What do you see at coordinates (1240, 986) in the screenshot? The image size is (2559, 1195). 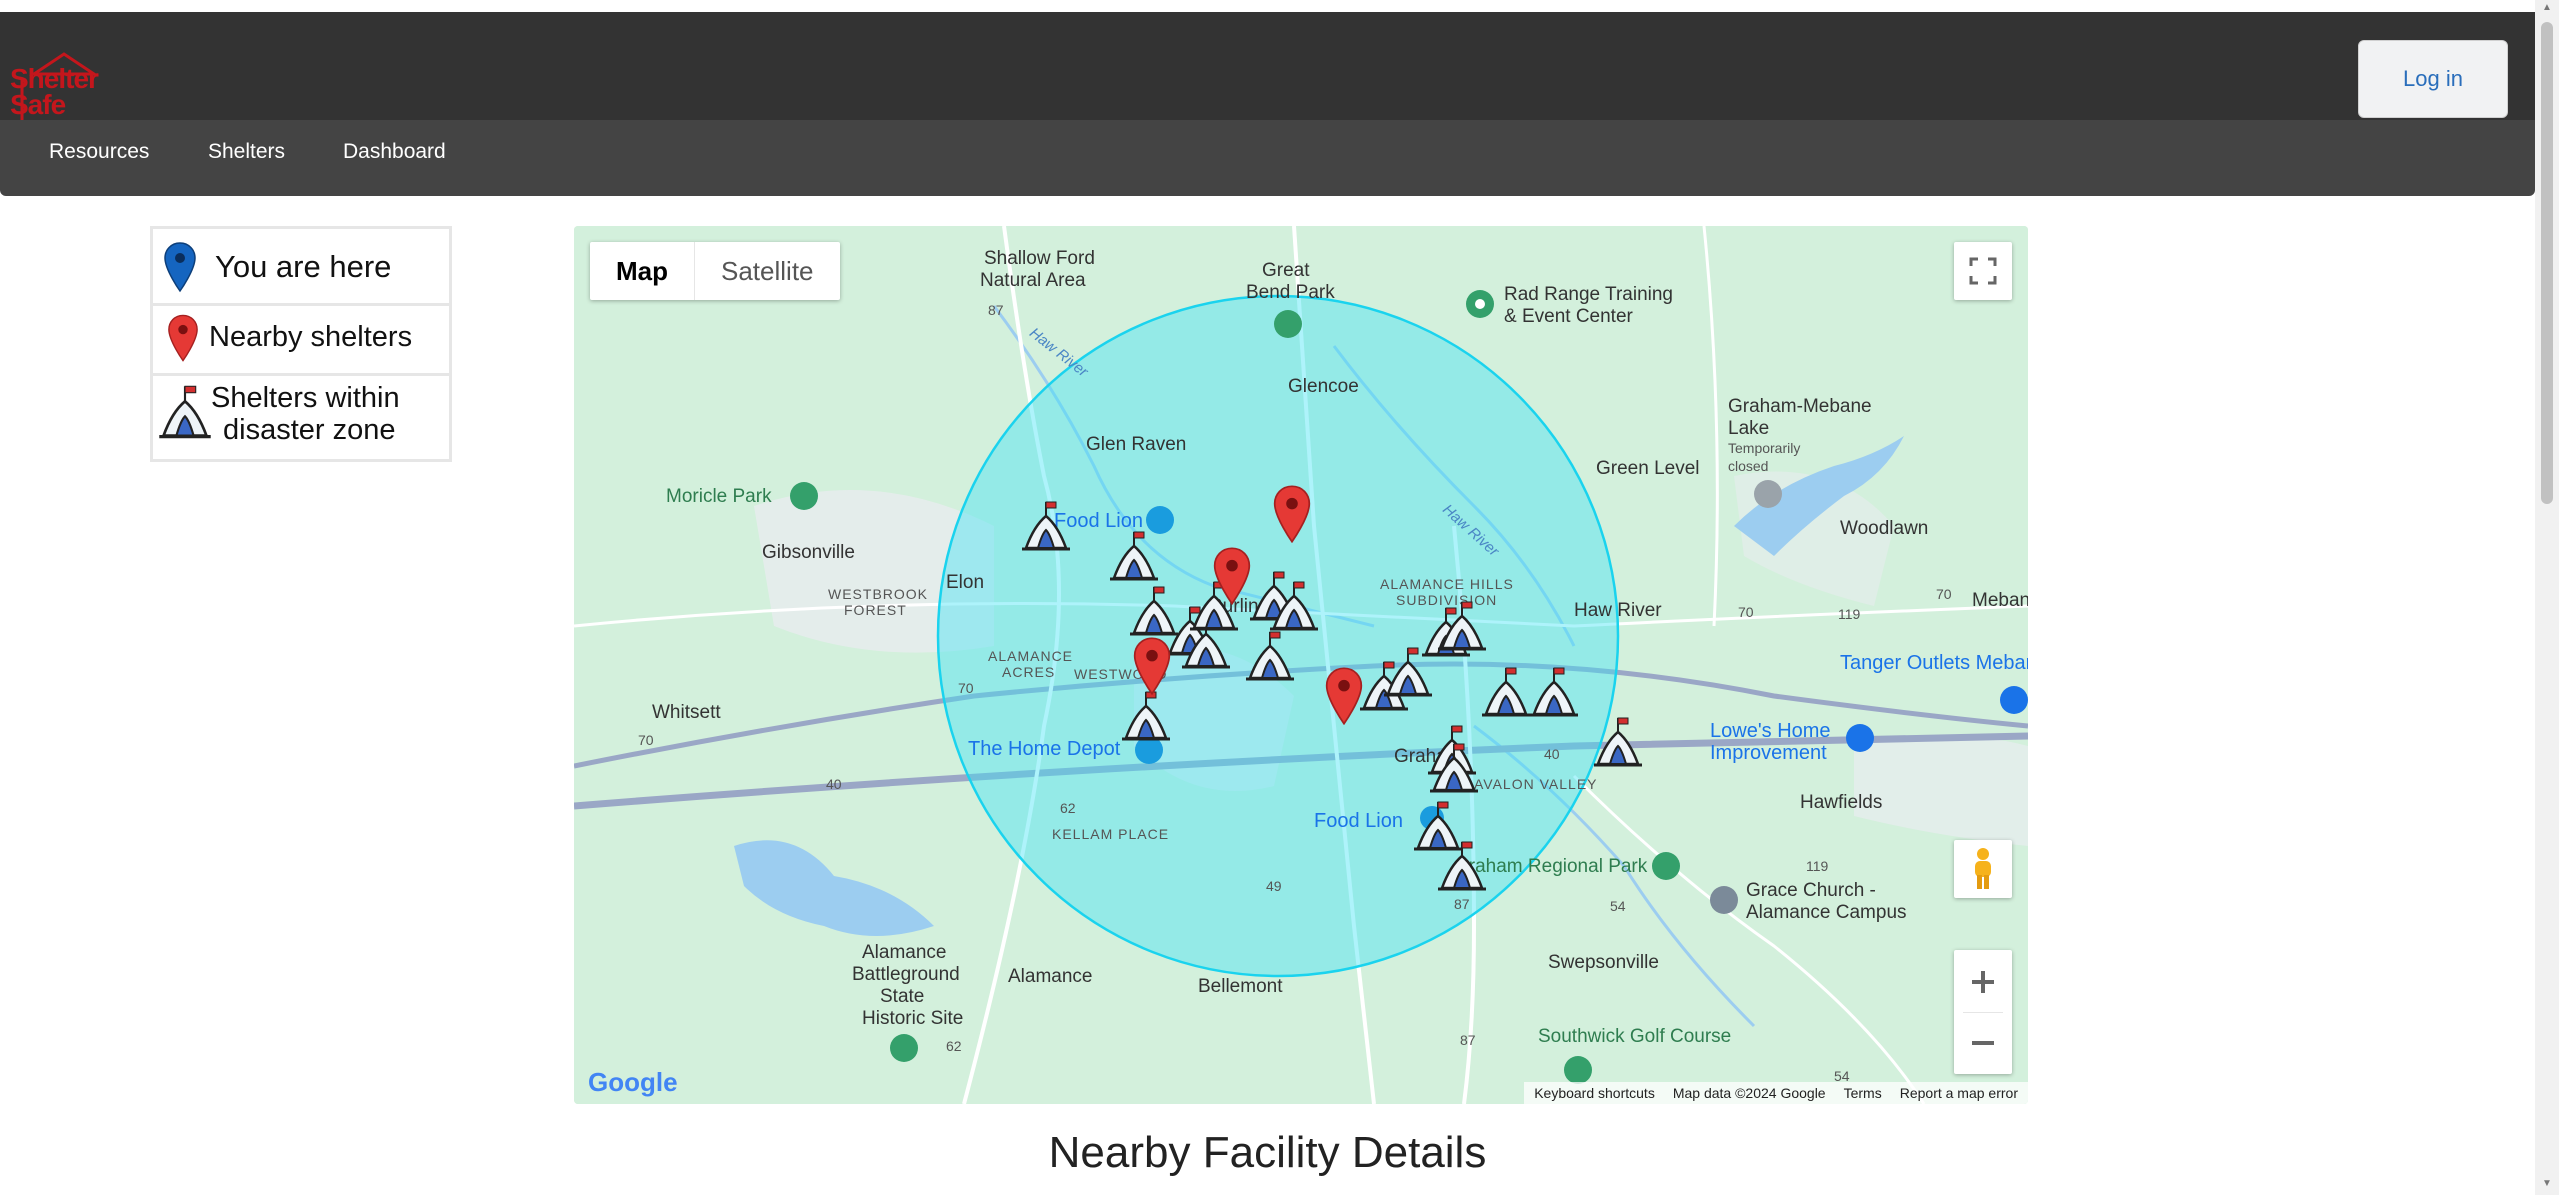 I see `place-bellemont: Bellemont` at bounding box center [1240, 986].